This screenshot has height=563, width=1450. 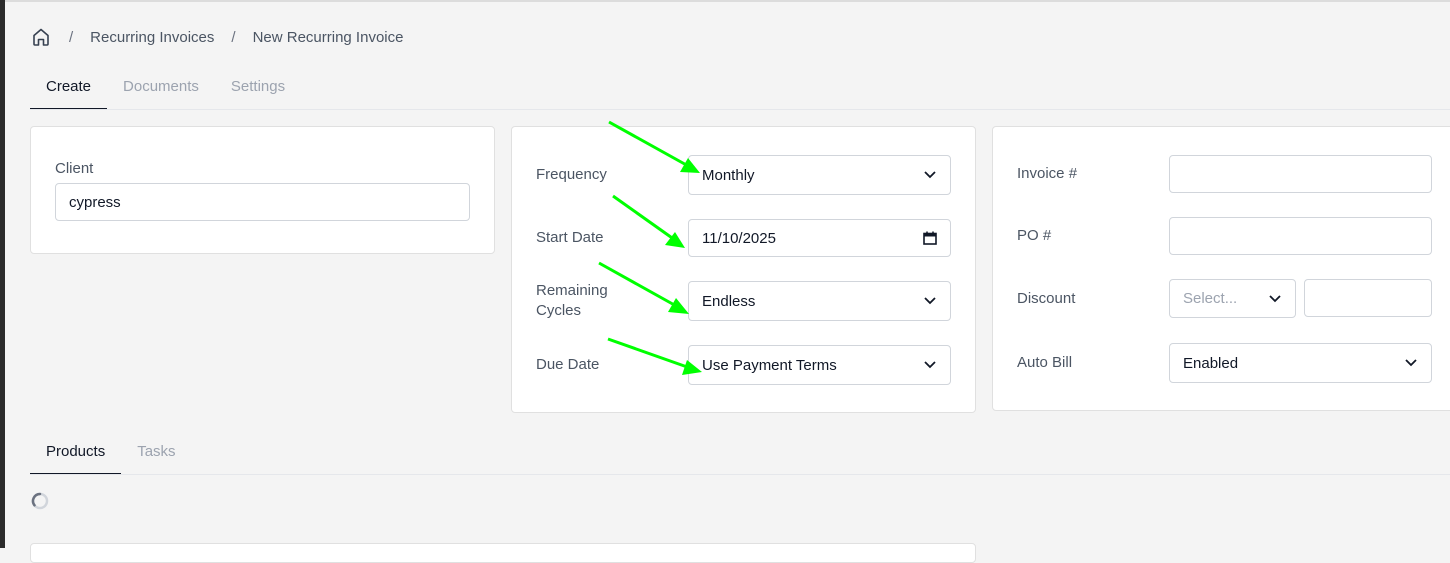 I want to click on start-date-label: Start Date, so click(x=570, y=237).